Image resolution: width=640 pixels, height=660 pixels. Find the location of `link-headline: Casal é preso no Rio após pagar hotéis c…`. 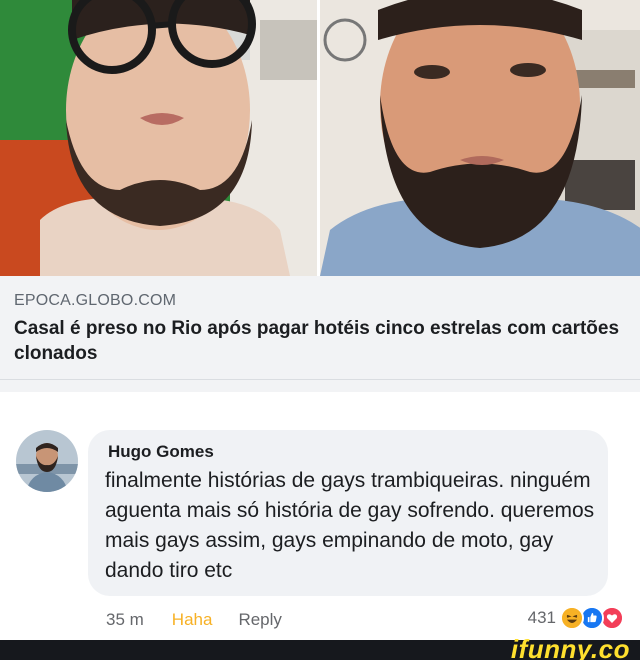

link-headline: Casal é preso no Rio após pagar hotéis c… is located at coordinates (320, 341).